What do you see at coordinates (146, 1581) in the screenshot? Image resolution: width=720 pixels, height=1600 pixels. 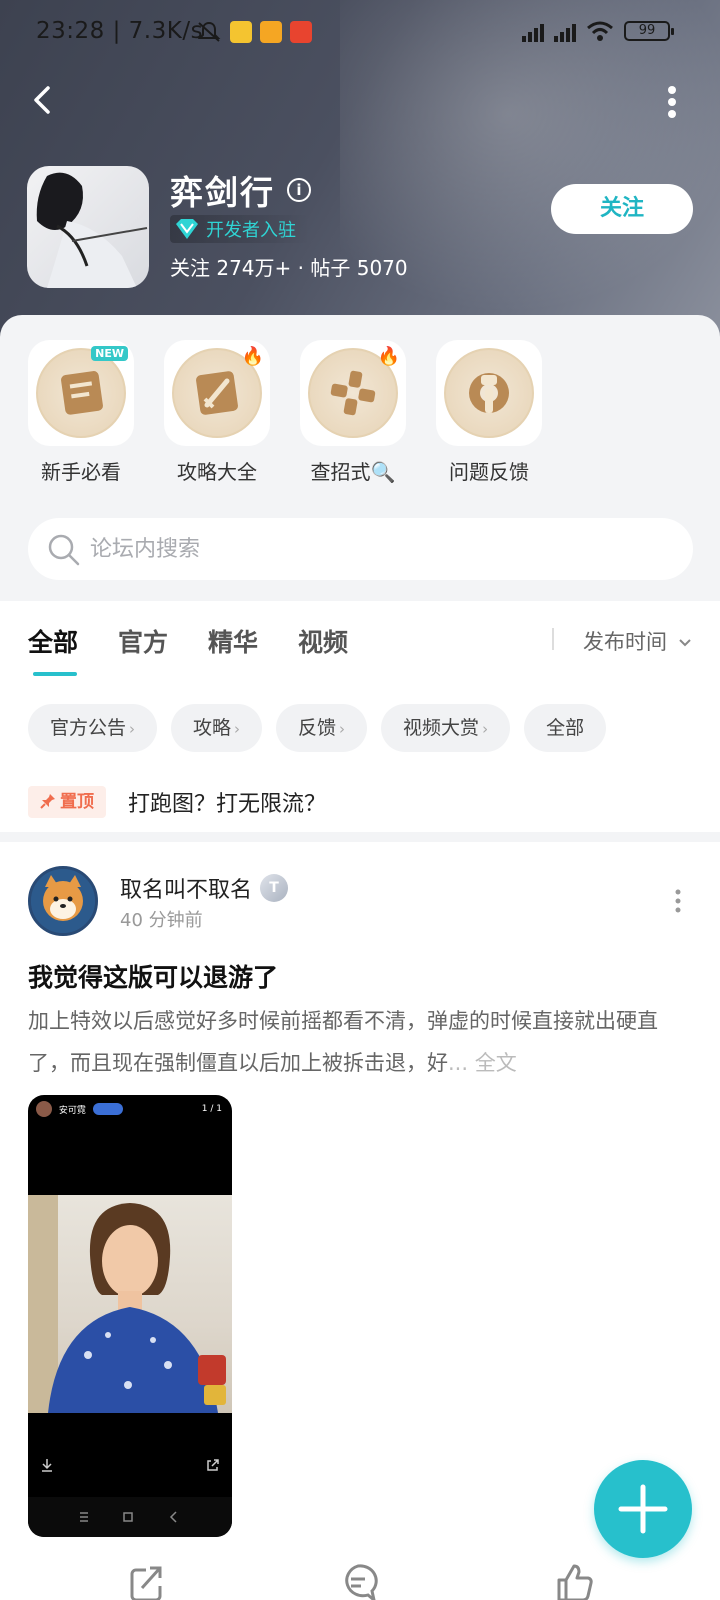 I see `share-icon` at bounding box center [146, 1581].